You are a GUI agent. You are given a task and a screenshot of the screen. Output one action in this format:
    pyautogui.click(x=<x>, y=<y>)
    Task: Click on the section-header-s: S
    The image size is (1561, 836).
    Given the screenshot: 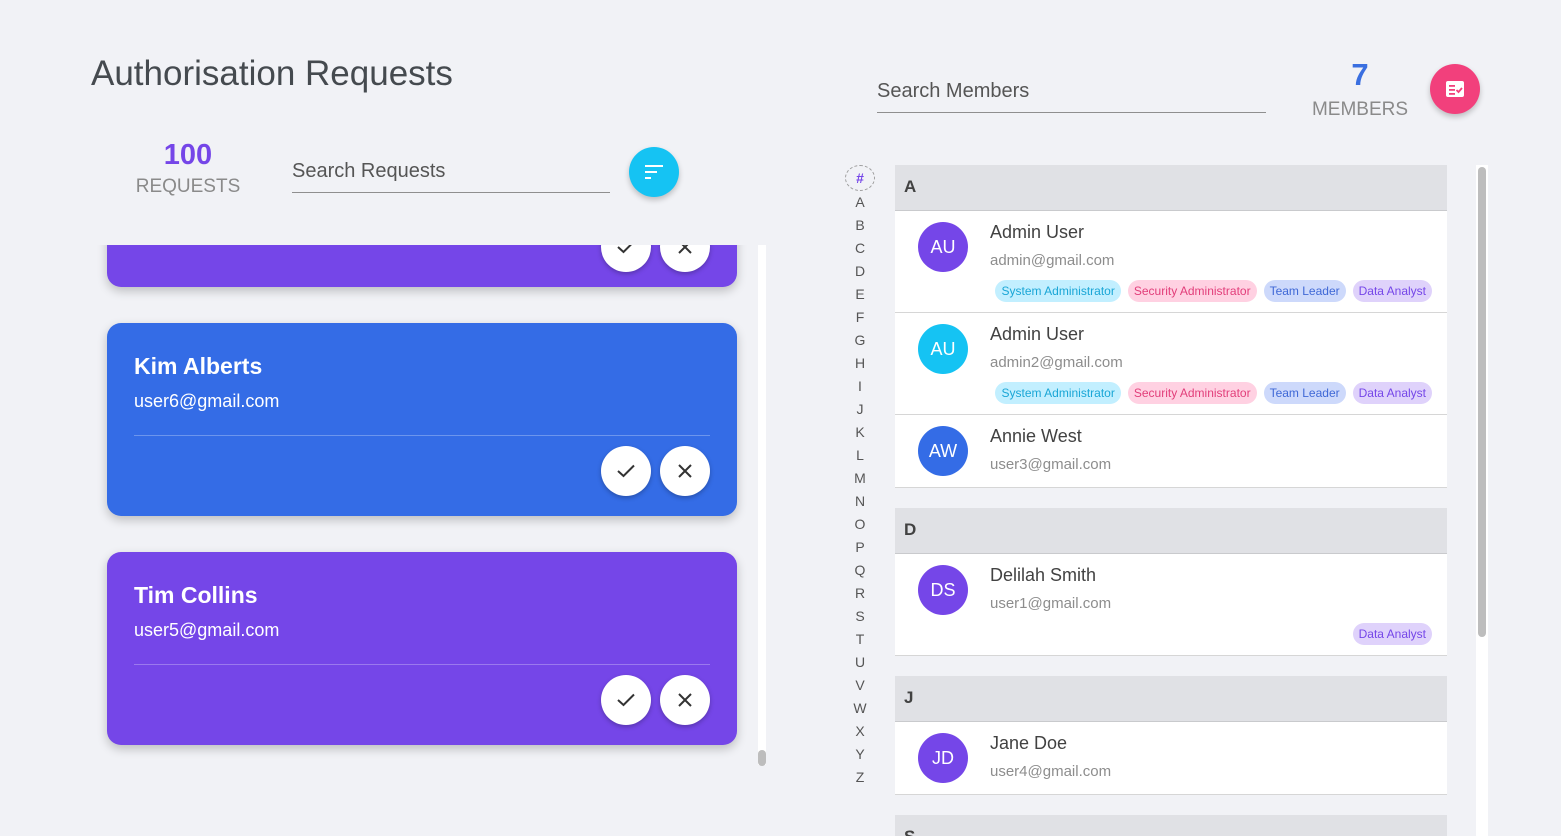 What is the action you would take?
    pyautogui.click(x=1171, y=825)
    